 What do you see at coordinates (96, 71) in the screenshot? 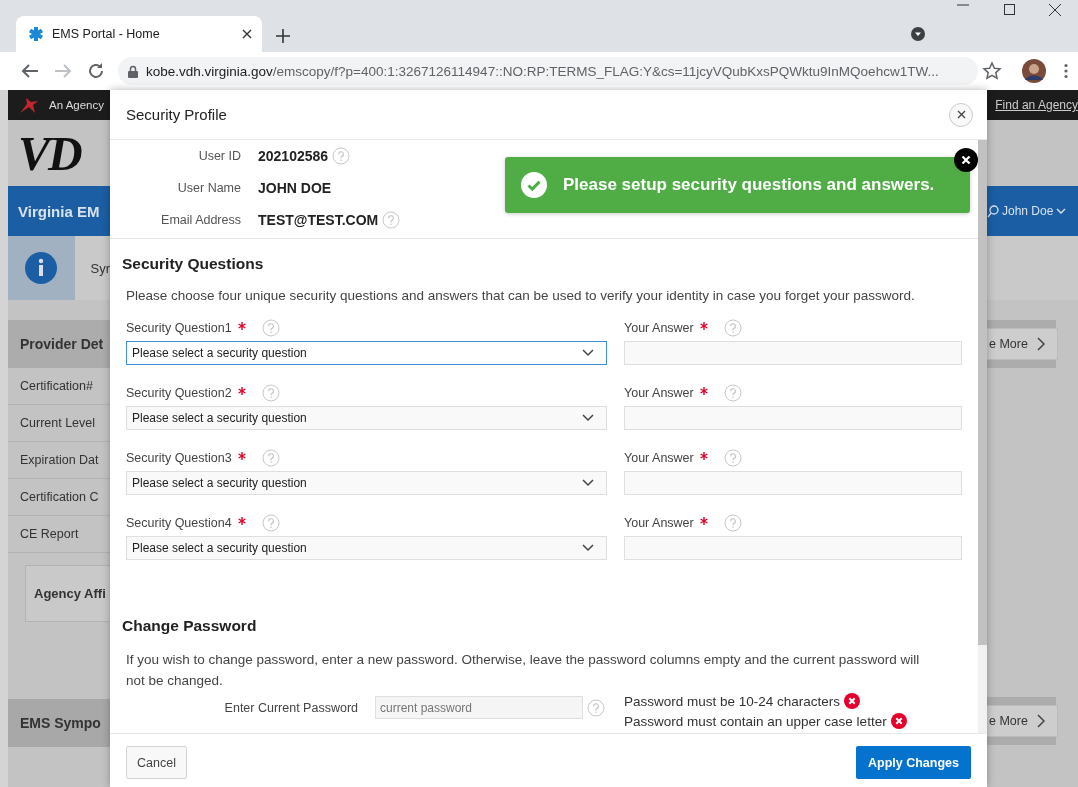
I see `reload-icon` at bounding box center [96, 71].